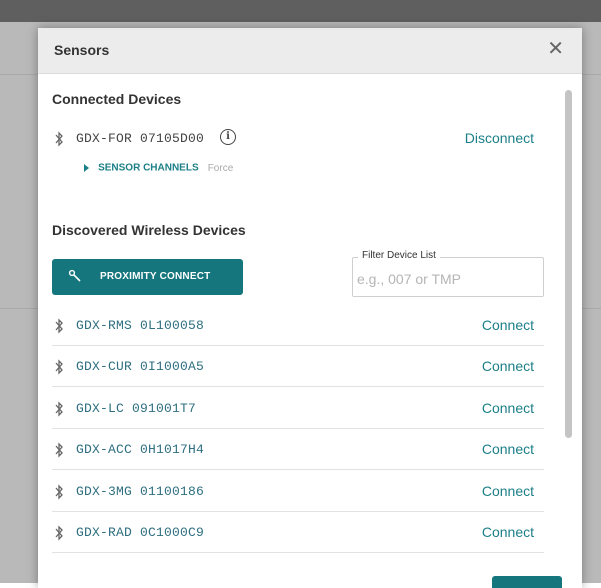  What do you see at coordinates (298, 139) in the screenshot?
I see `connected-device-row: GDX-FOR 07105D00 i Disconnect` at bounding box center [298, 139].